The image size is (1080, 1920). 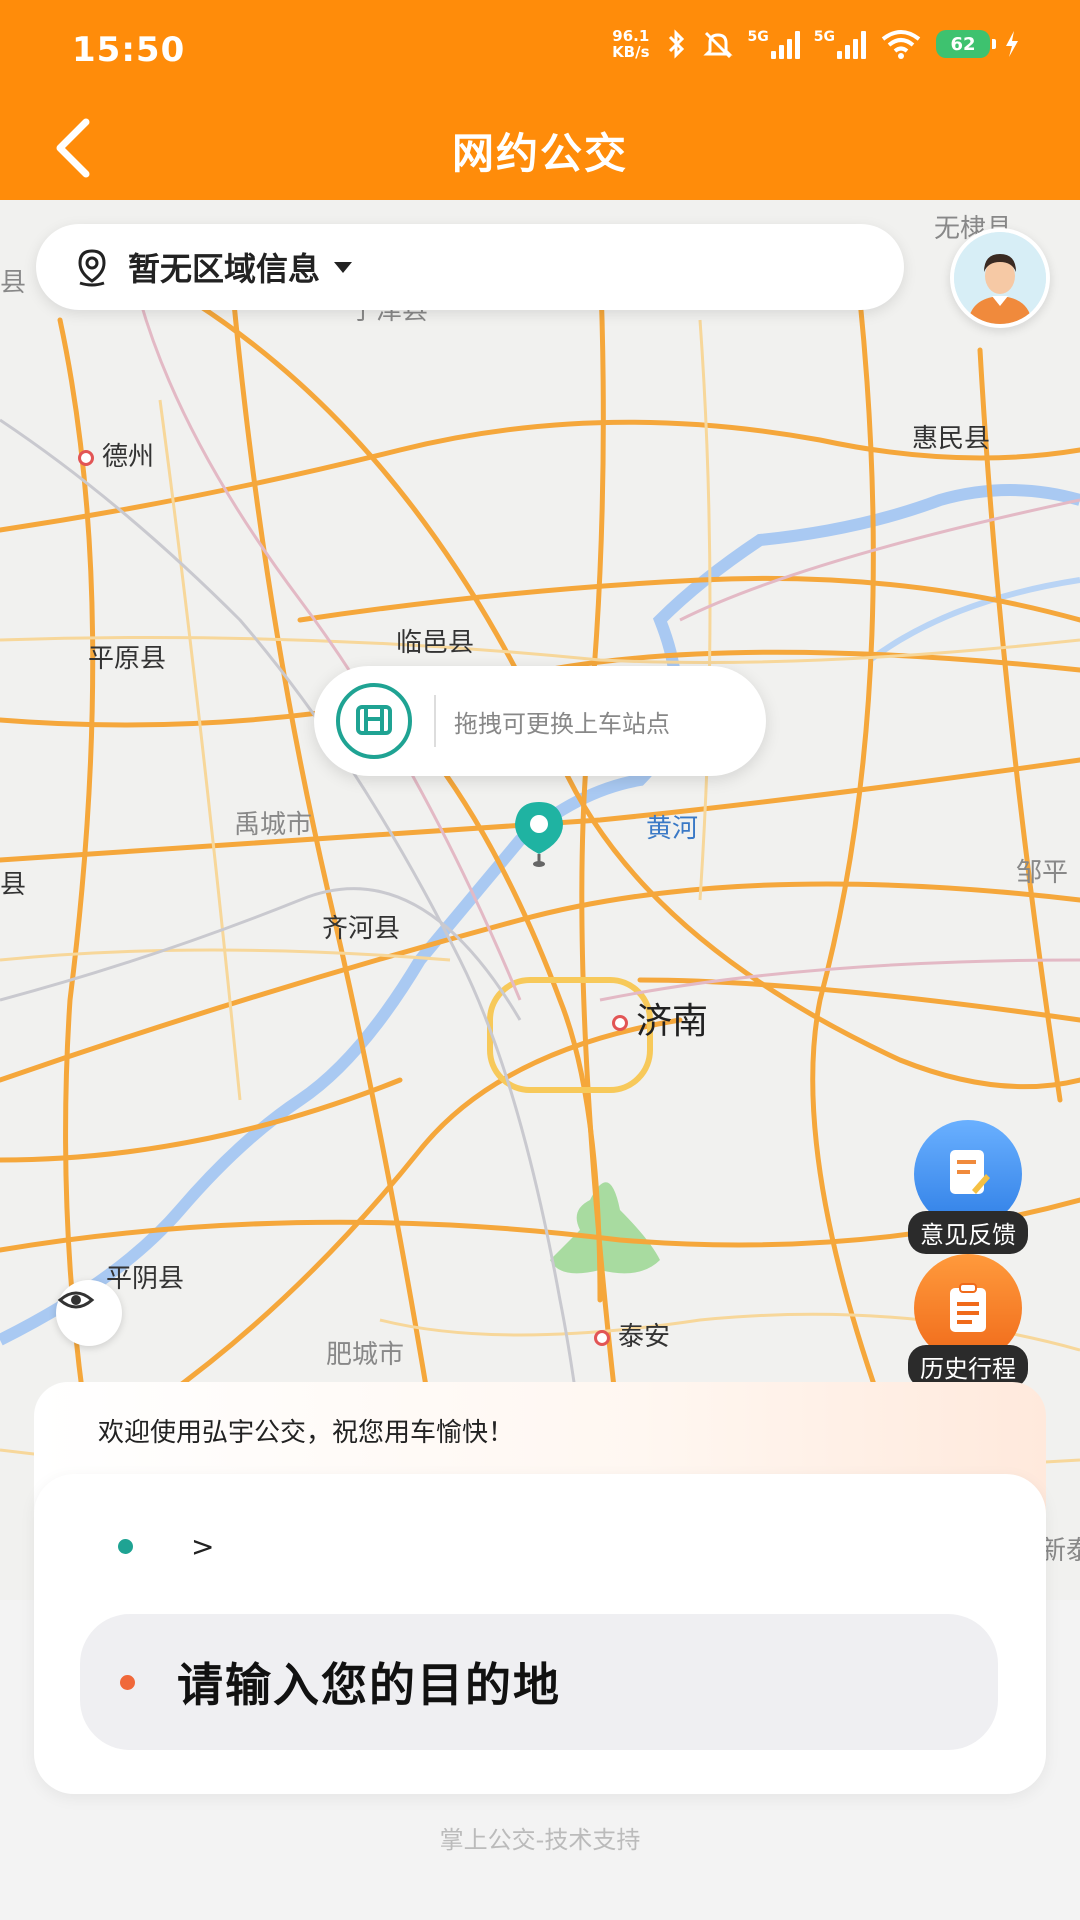 I want to click on chevron-right-icon: >, so click(x=203, y=1546).